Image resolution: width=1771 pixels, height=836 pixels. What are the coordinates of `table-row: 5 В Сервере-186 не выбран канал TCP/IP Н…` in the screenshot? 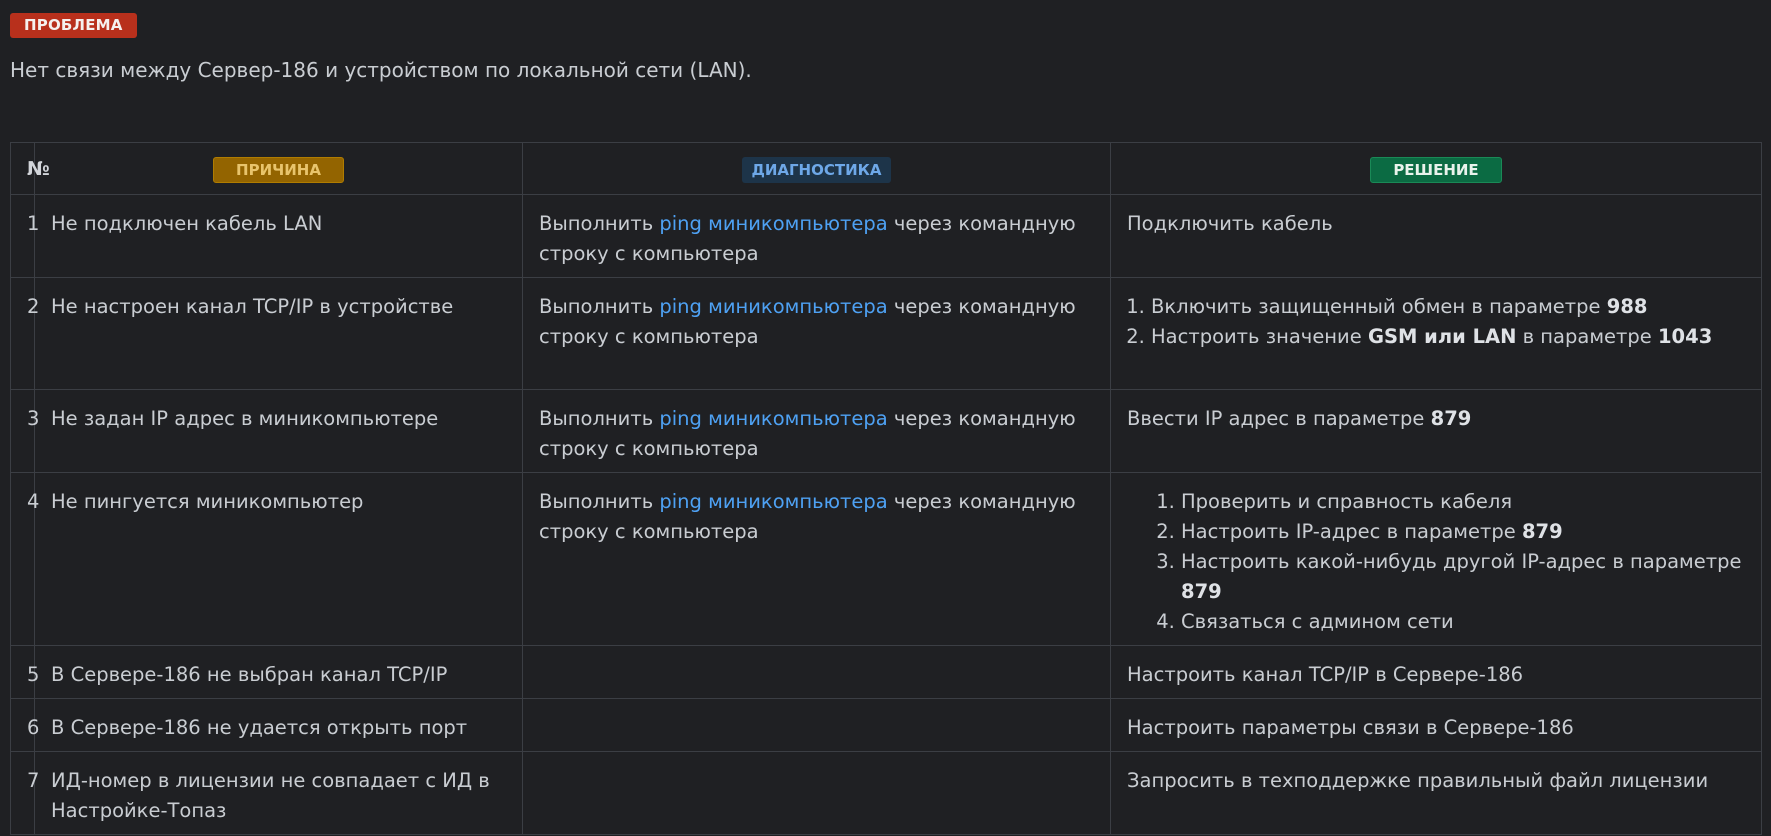 It's located at (886, 672).